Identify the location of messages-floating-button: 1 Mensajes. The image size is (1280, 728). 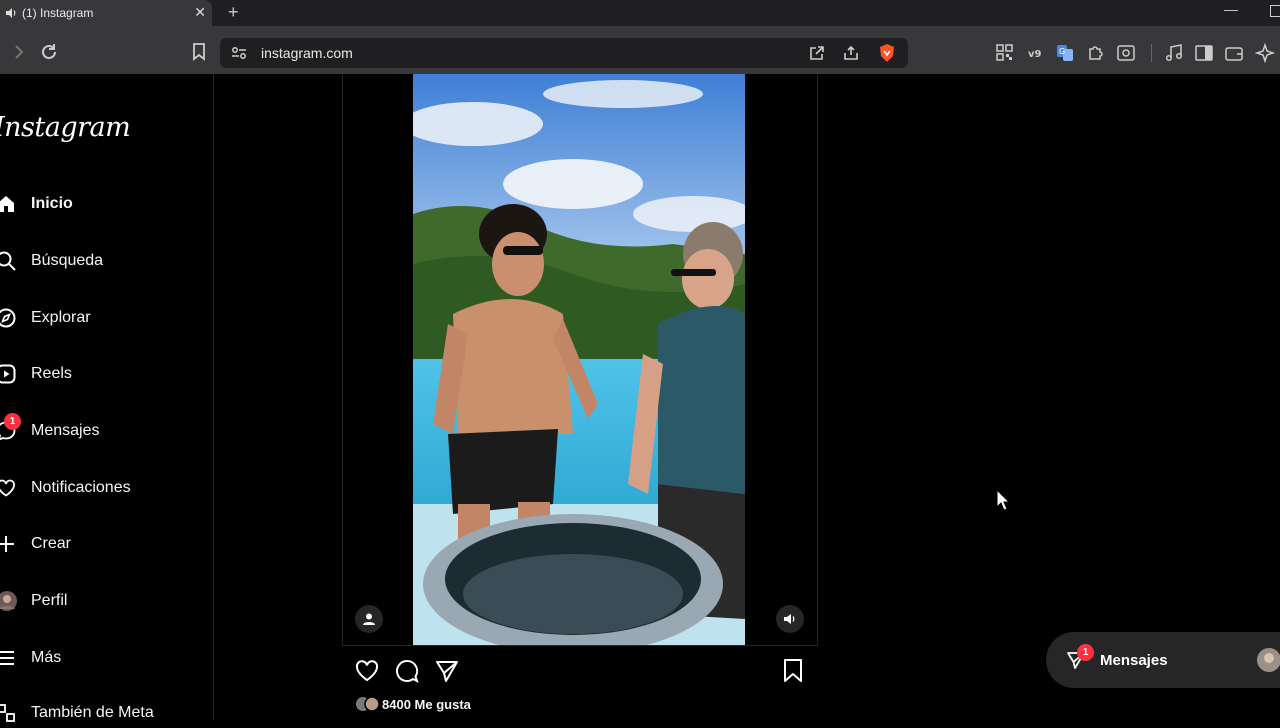
(1163, 660).